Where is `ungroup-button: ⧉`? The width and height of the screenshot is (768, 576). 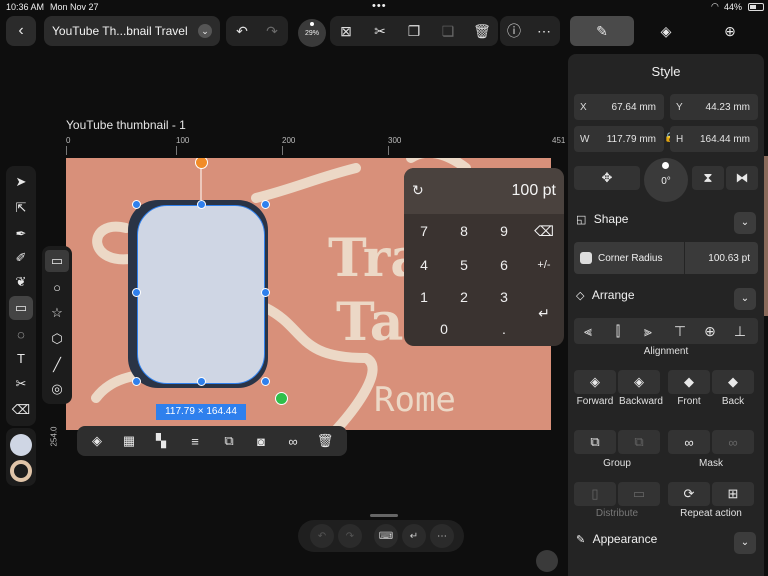 ungroup-button: ⧉ is located at coordinates (639, 442).